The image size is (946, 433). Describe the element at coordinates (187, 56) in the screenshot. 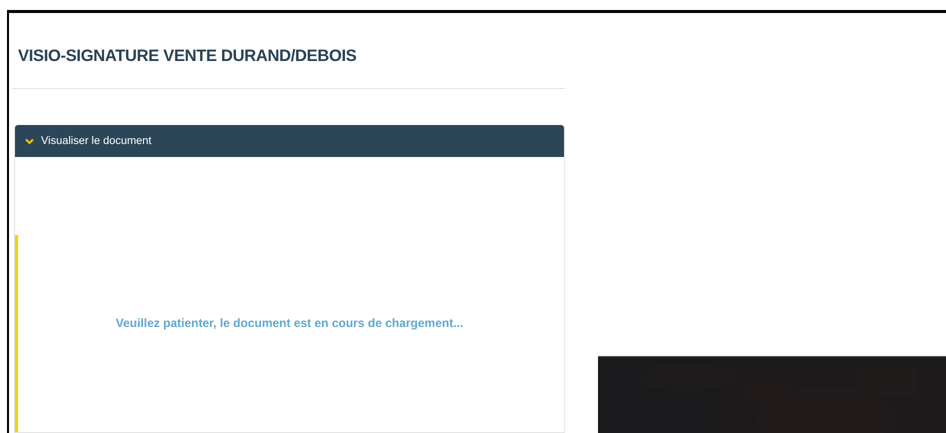

I see `page-title: VISIO-SIGNATURE VENTE DURAND/DEBOIS` at that location.